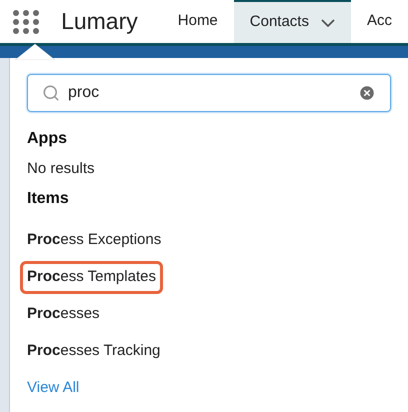 This screenshot has height=412, width=408. I want to click on empty-message: No results, so click(61, 168).